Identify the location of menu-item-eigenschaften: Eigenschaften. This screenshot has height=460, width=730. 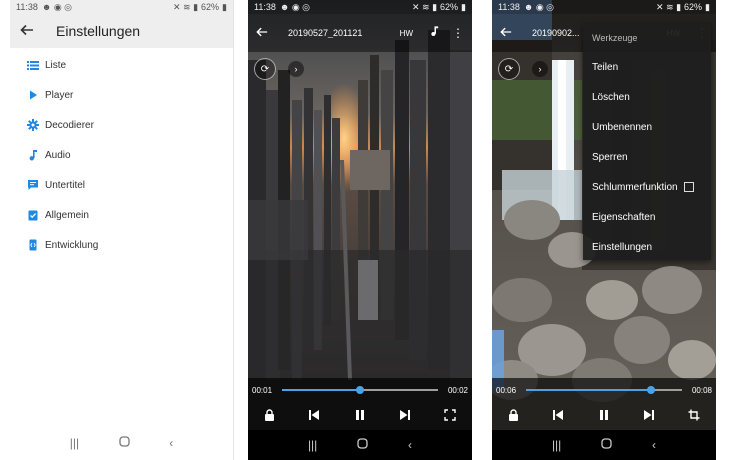
(647, 217).